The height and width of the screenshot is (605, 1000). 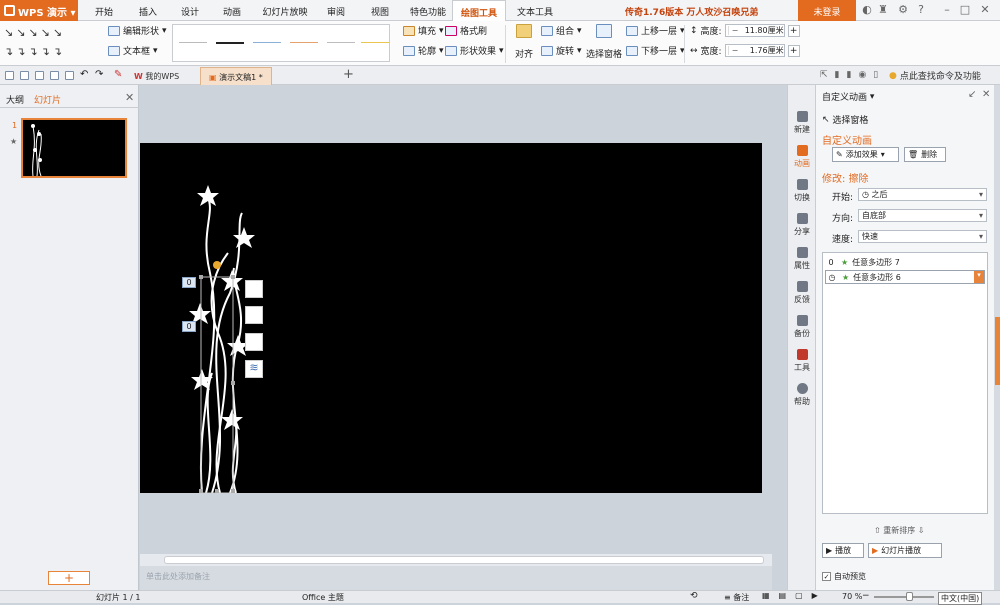 I want to click on text-box-button: 文本框 ▾, so click(x=133, y=50).